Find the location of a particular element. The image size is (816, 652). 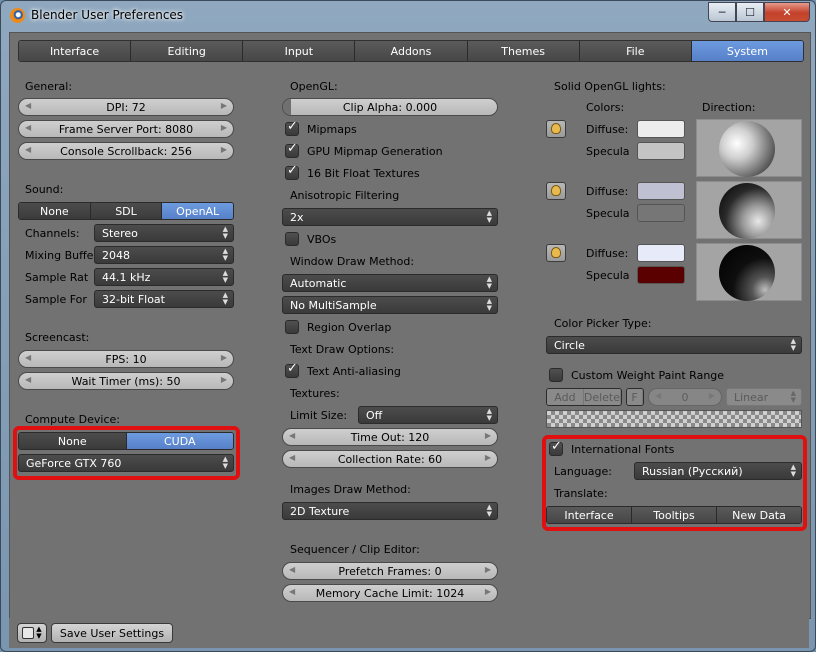

solid-lights-label: Solid OpenGL lights: is located at coordinates (610, 86).